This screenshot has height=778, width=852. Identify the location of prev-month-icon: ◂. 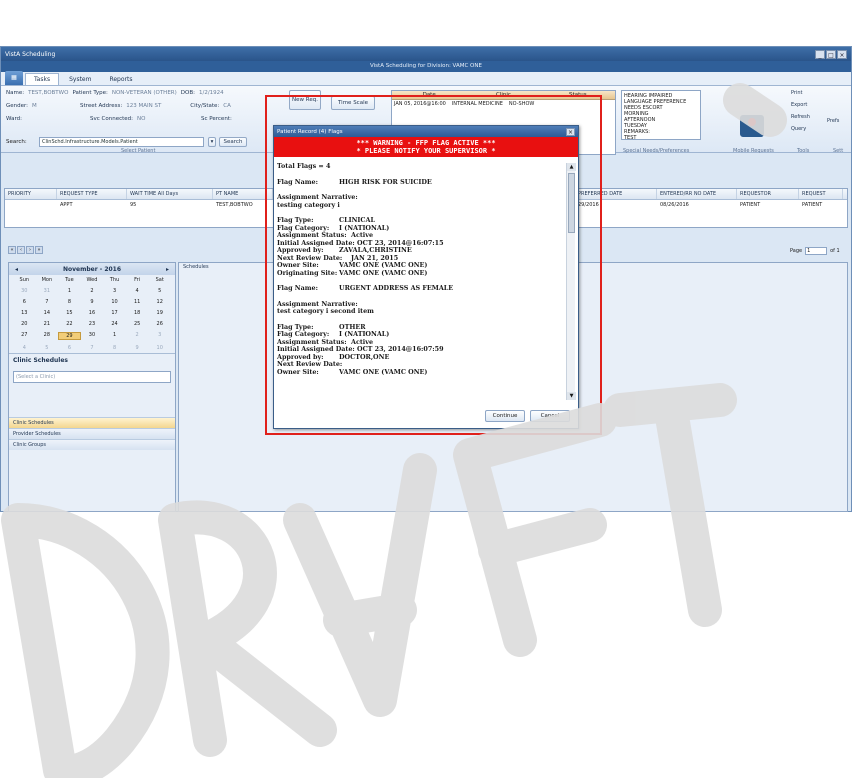
(16, 269).